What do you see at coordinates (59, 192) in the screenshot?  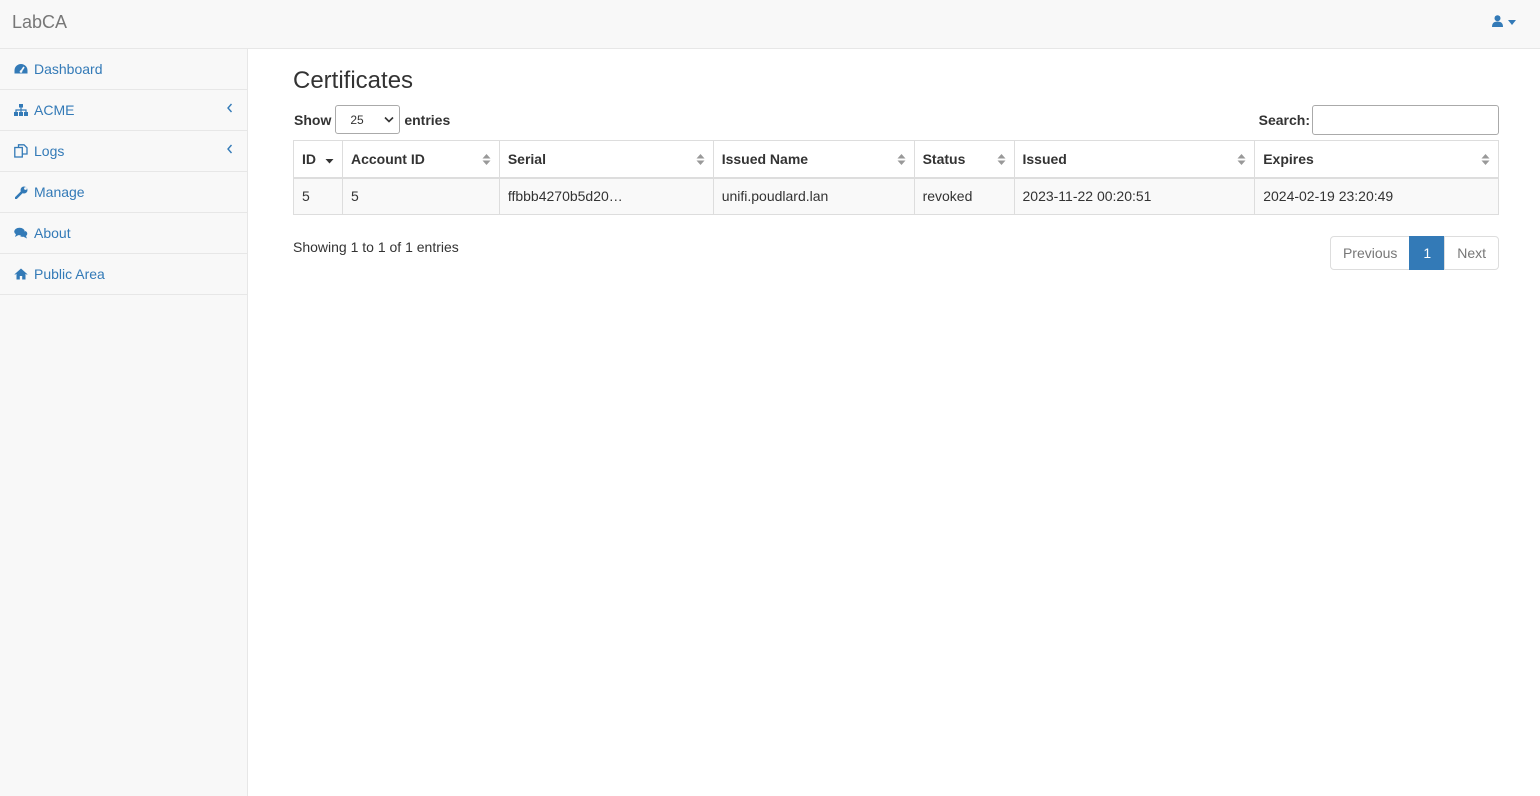 I see `sidebar-item-label: Manage` at bounding box center [59, 192].